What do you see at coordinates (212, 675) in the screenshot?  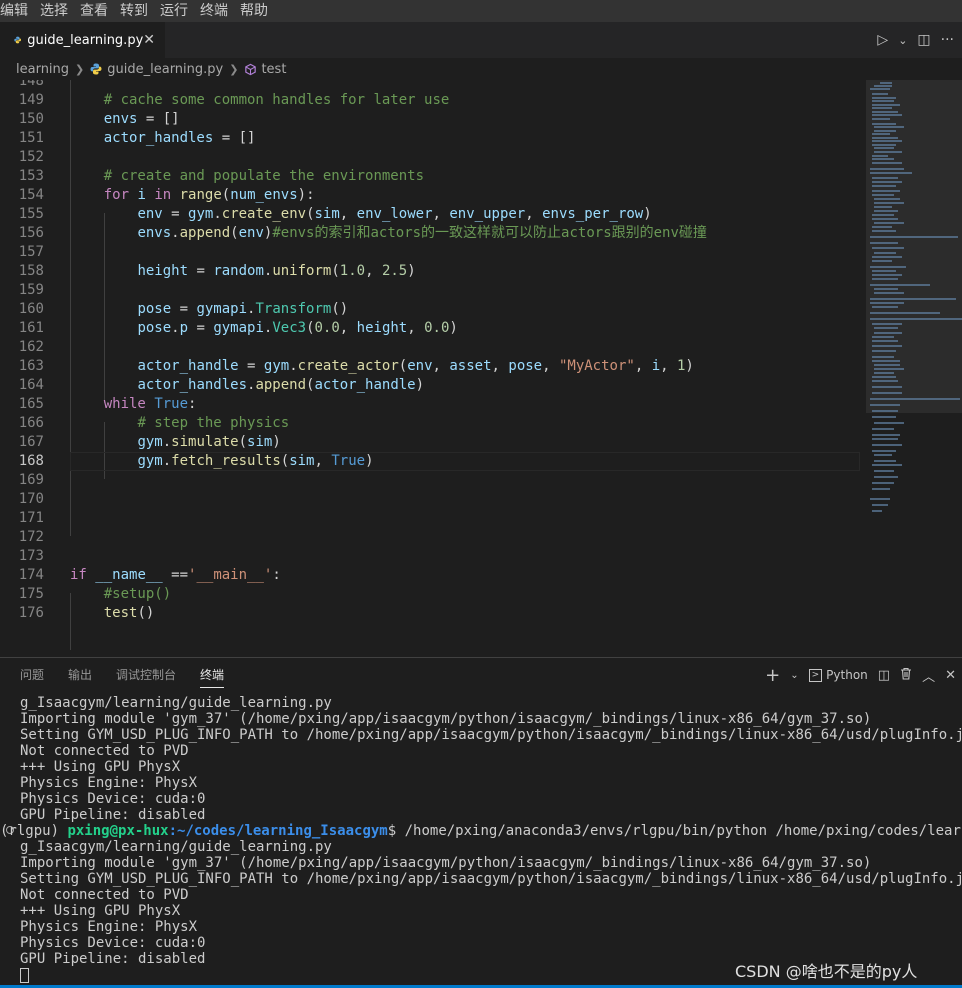 I see `tab-terminal: 终端` at bounding box center [212, 675].